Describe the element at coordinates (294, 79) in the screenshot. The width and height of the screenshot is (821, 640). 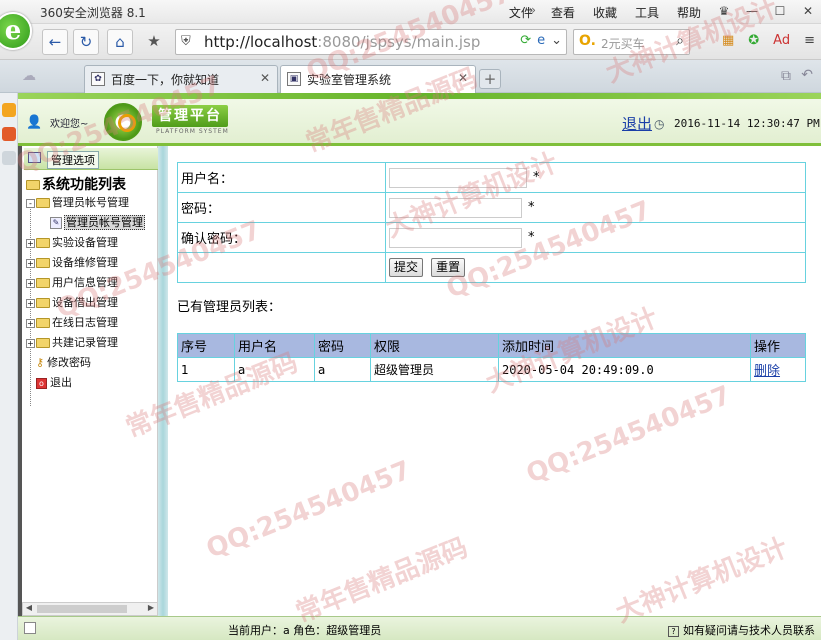
I see `page-favicon-icon: ▣` at that location.